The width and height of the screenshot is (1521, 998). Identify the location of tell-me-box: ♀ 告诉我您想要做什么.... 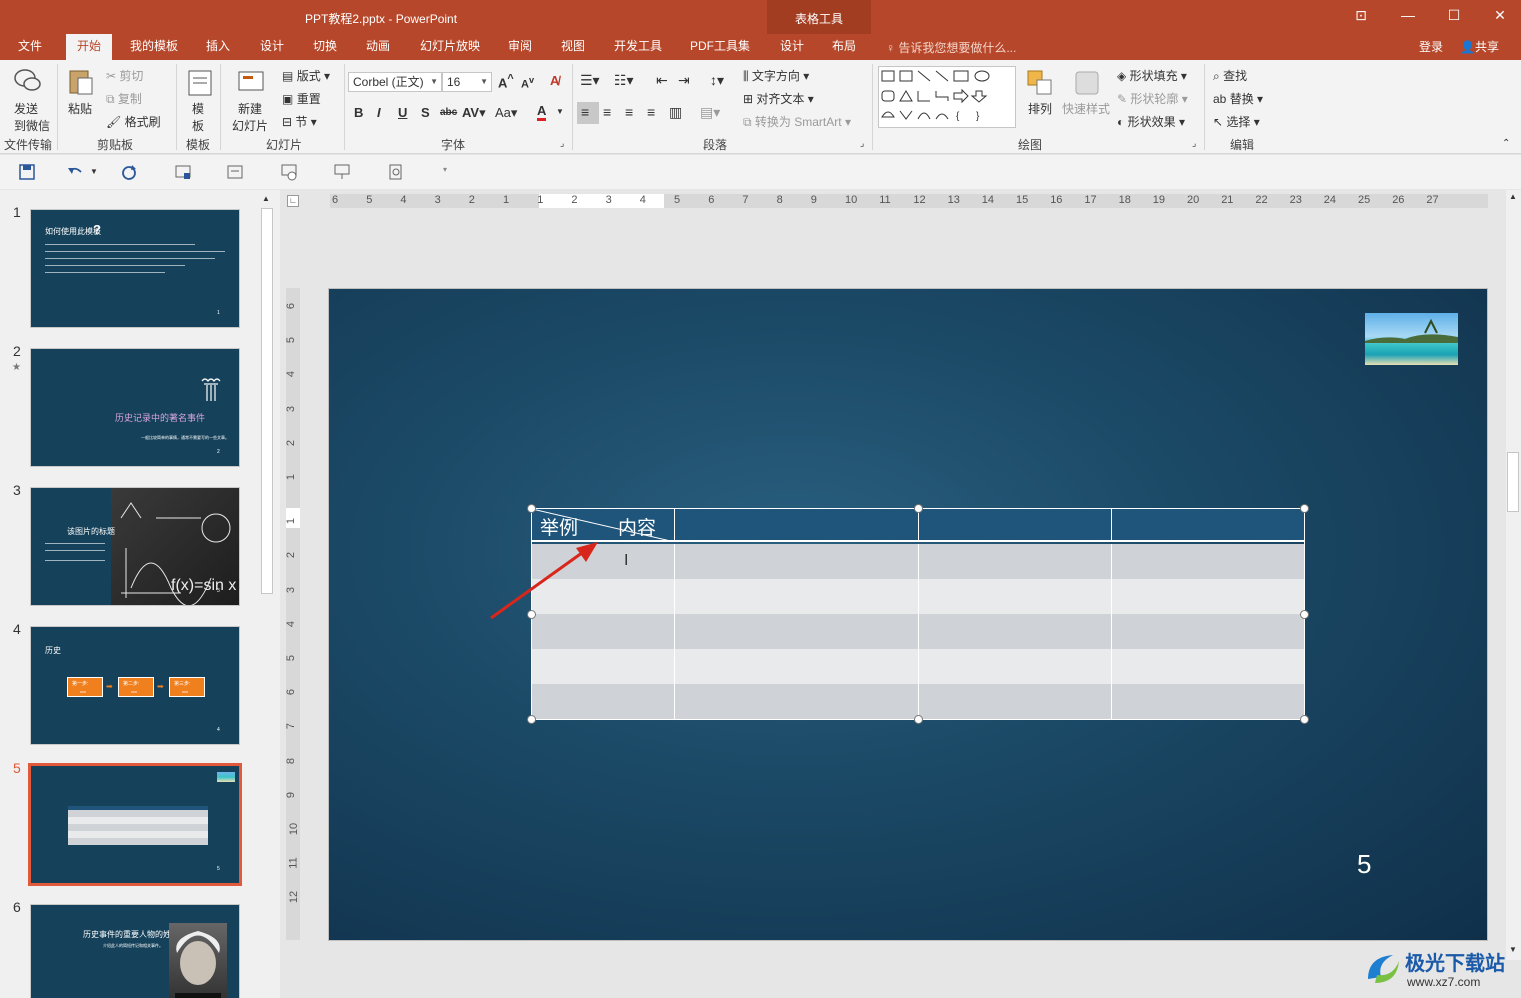
(951, 47).